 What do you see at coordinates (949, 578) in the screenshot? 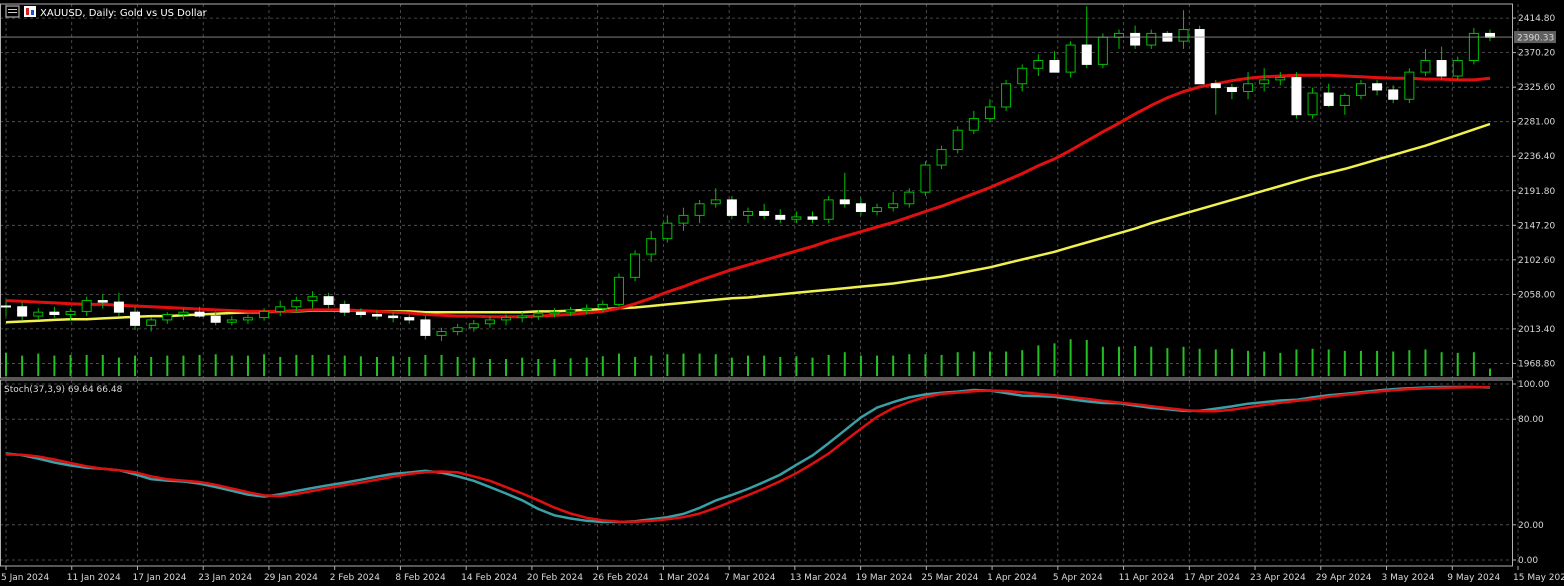
I see `date-tick-label: 25 Mar 2024` at bounding box center [949, 578].